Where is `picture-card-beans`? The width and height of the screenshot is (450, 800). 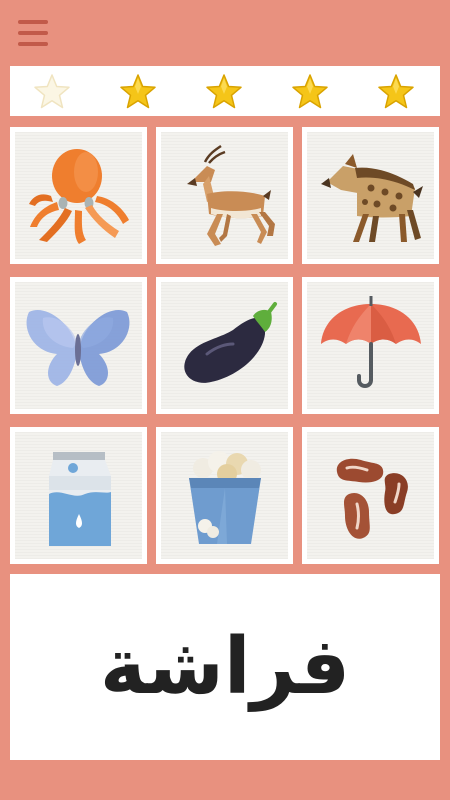 picture-card-beans is located at coordinates (370, 495).